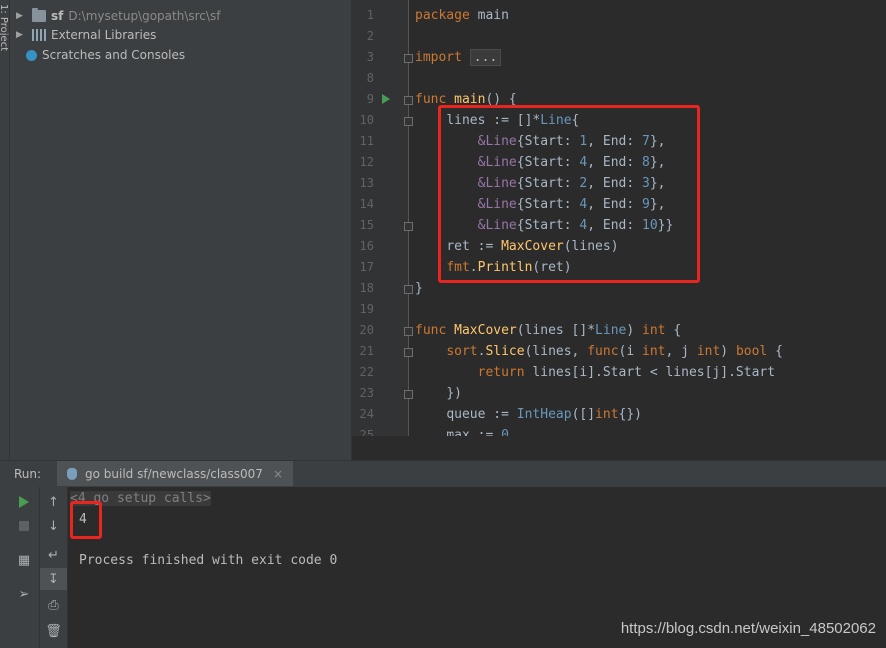 This screenshot has width=886, height=648. What do you see at coordinates (366, 309) in the screenshot?
I see `line-number: 19` at bounding box center [366, 309].